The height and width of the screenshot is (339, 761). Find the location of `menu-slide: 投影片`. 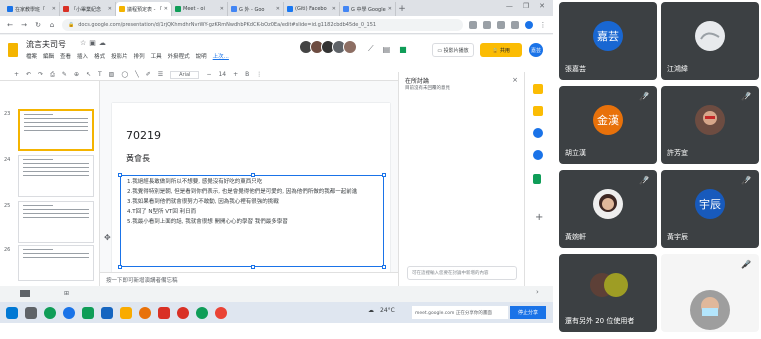

menu-slide: 投影片 is located at coordinates (119, 56).